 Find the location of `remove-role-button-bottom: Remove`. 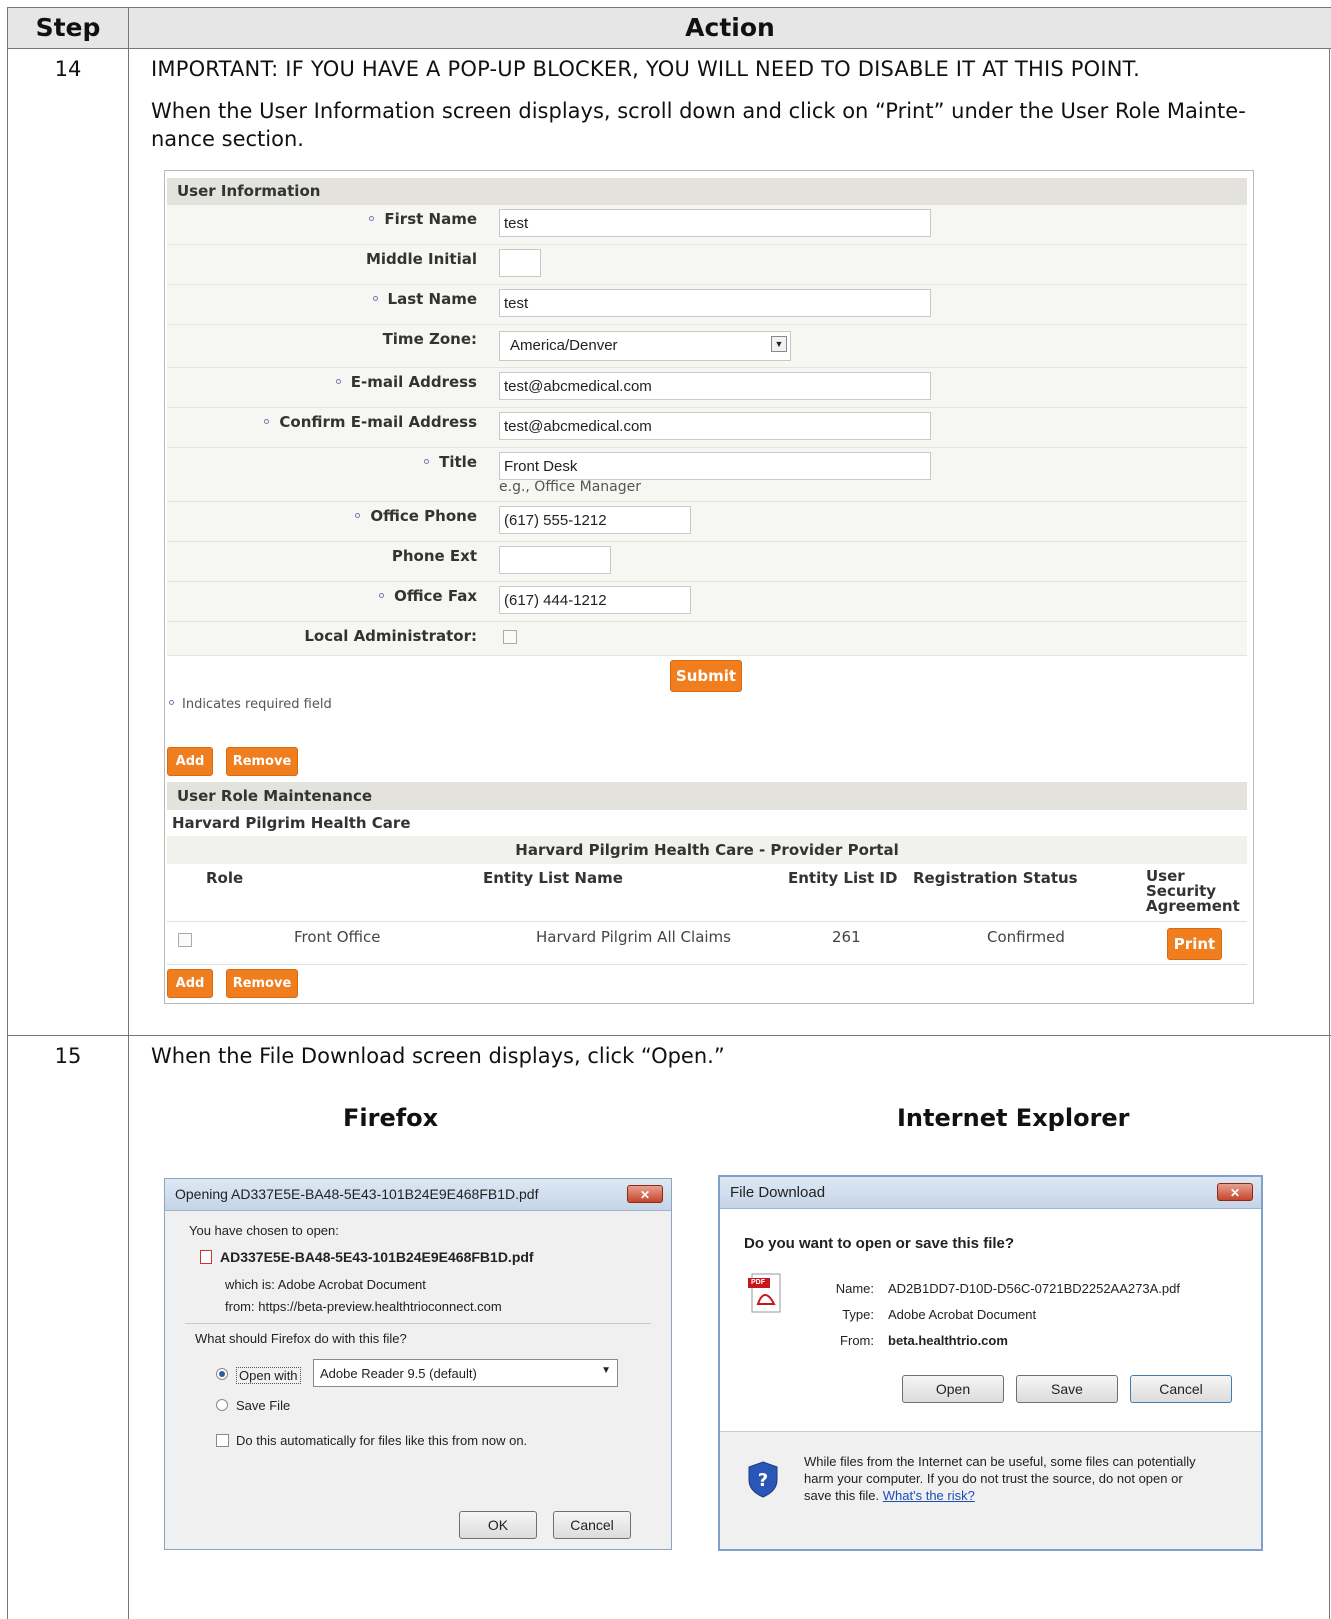

remove-role-button-bottom: Remove is located at coordinates (262, 983).